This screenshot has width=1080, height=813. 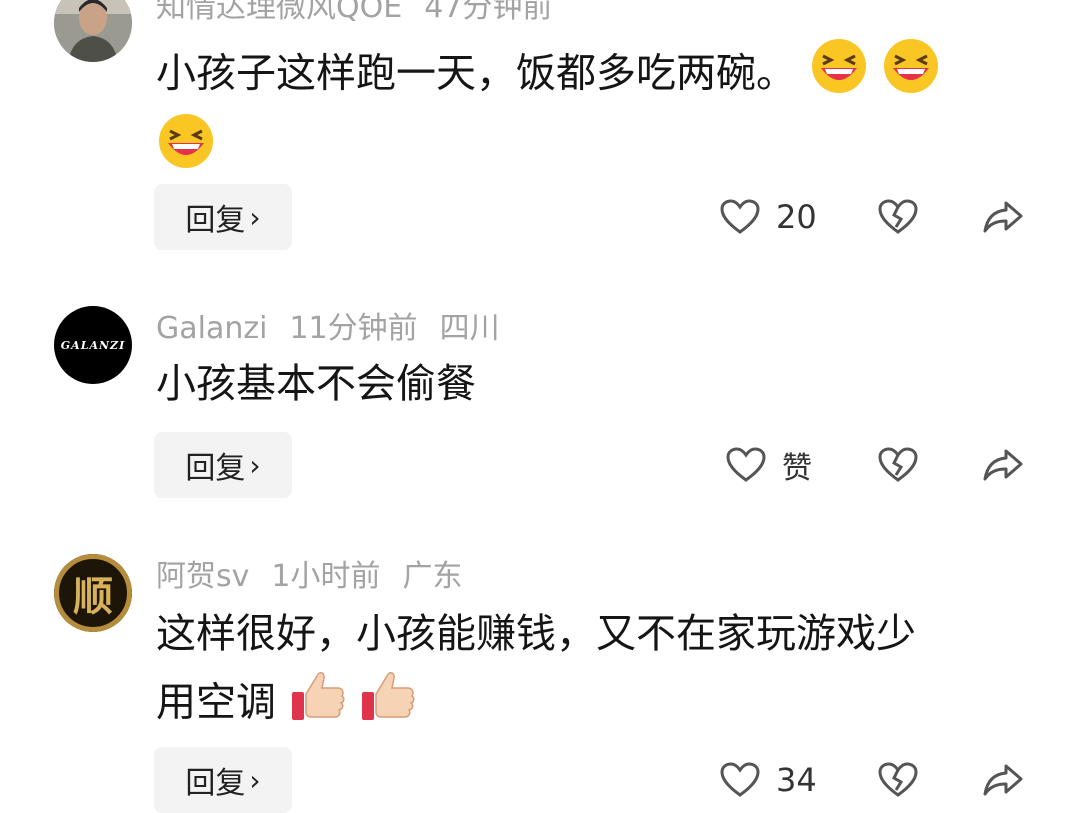 I want to click on comment-body-line2: 用空调, so click(x=216, y=702).